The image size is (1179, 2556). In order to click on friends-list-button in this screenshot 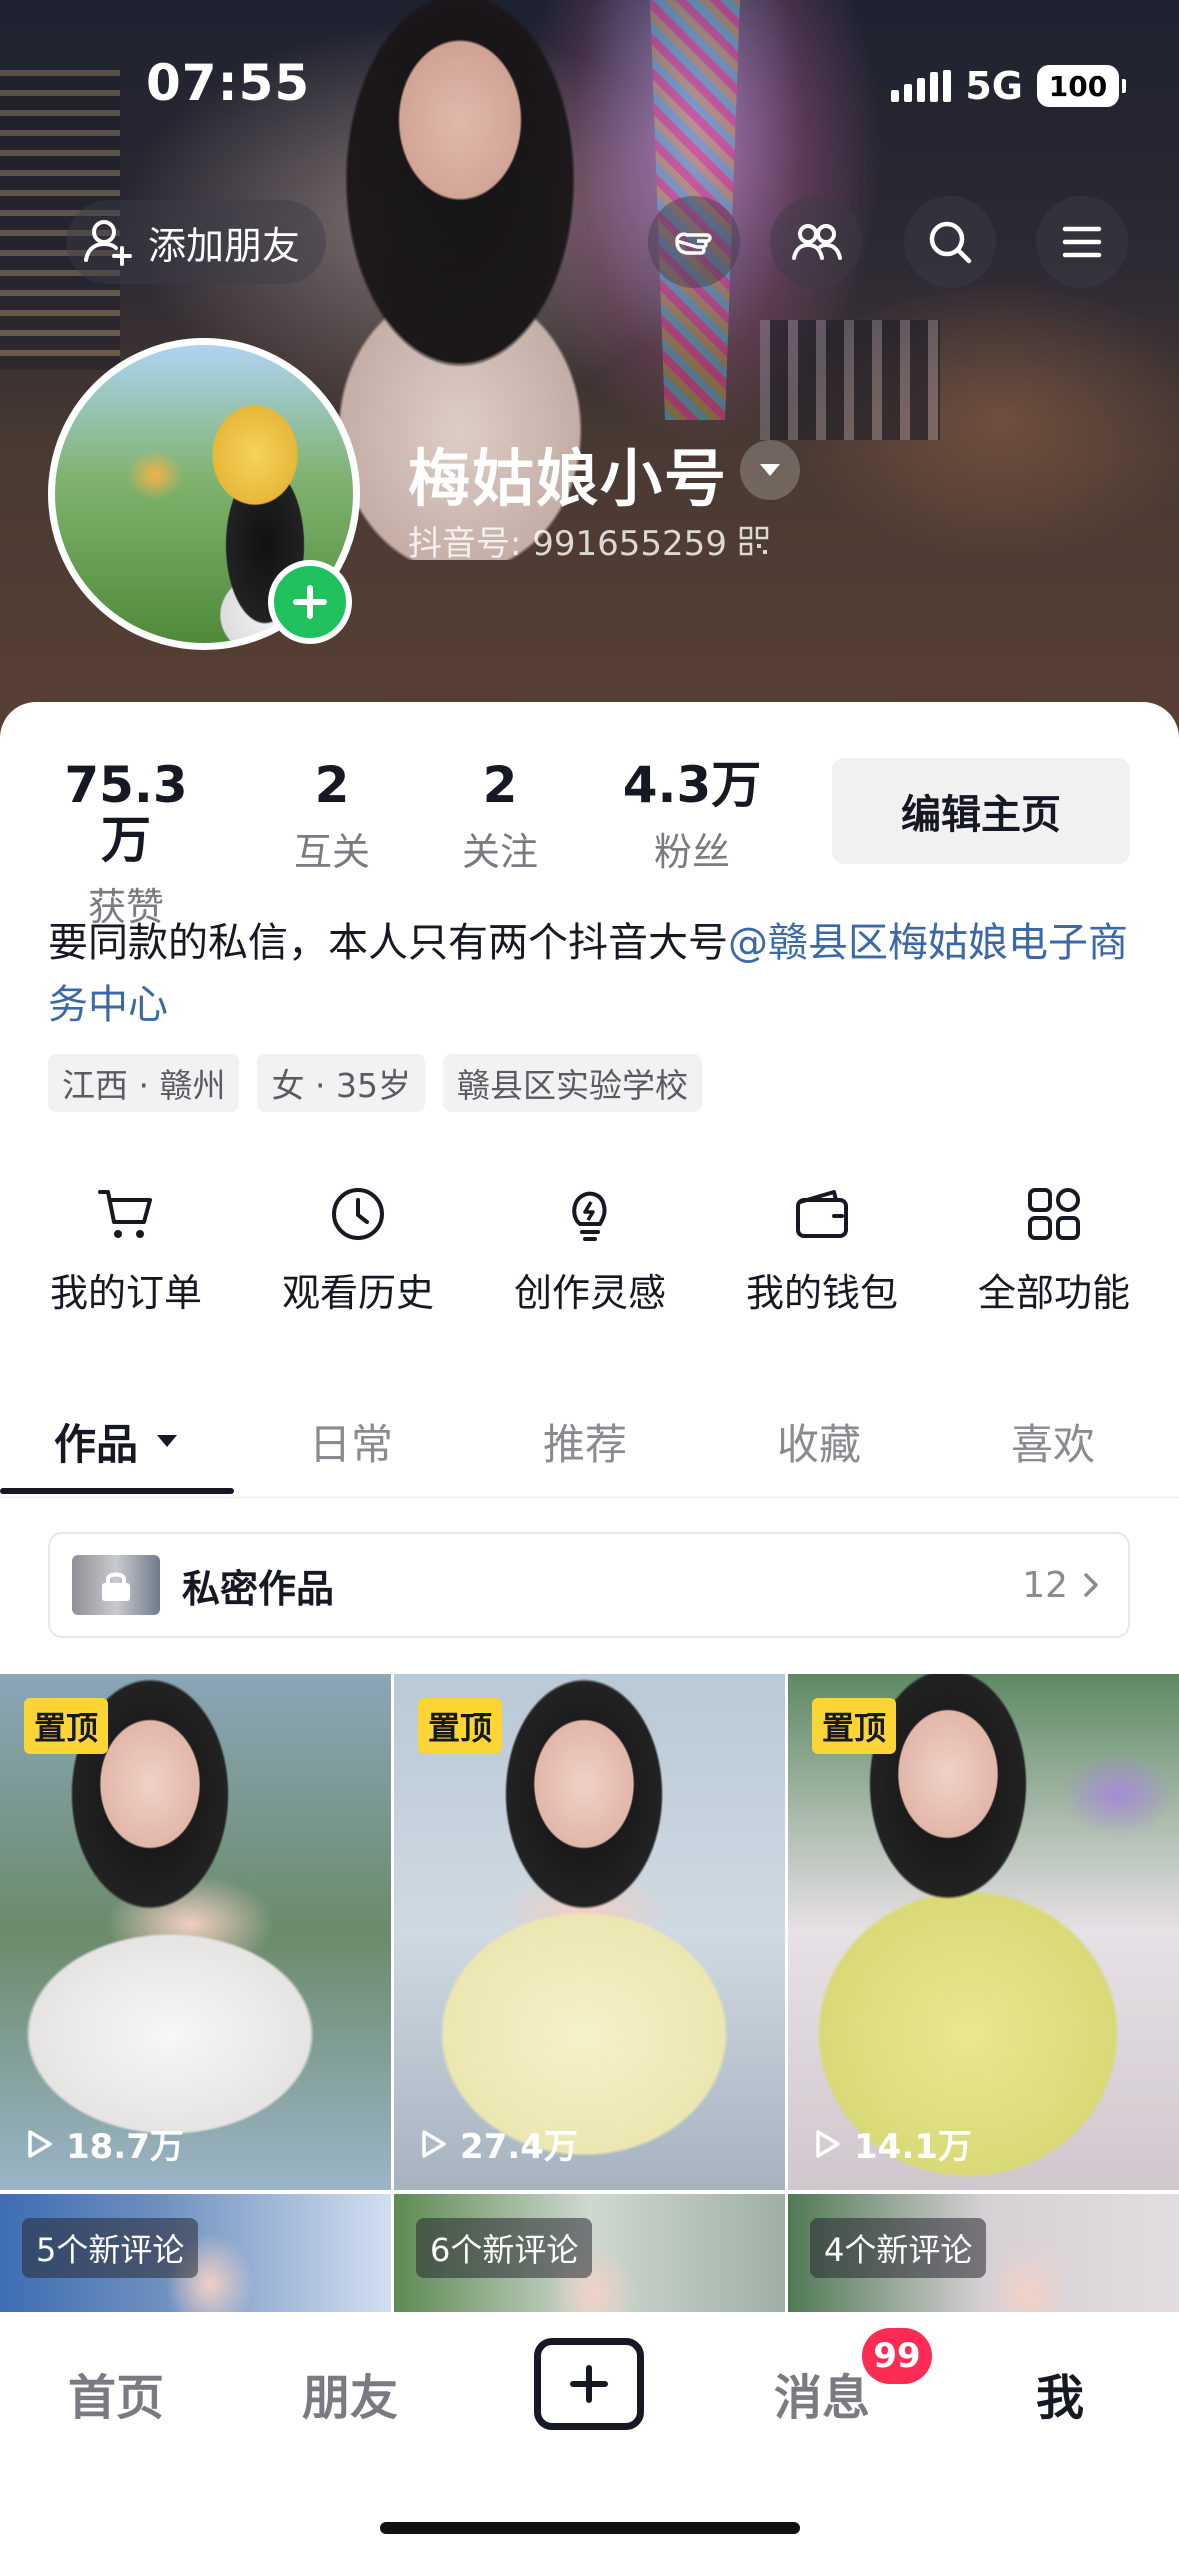, I will do `click(816, 242)`.